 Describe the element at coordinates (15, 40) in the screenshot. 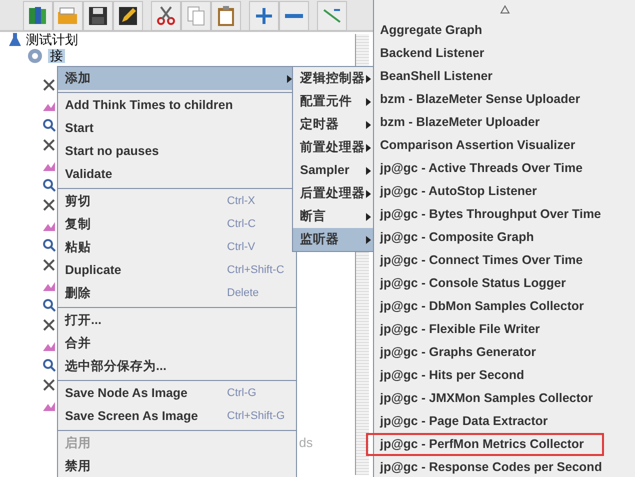

I see `flask-icon` at that location.